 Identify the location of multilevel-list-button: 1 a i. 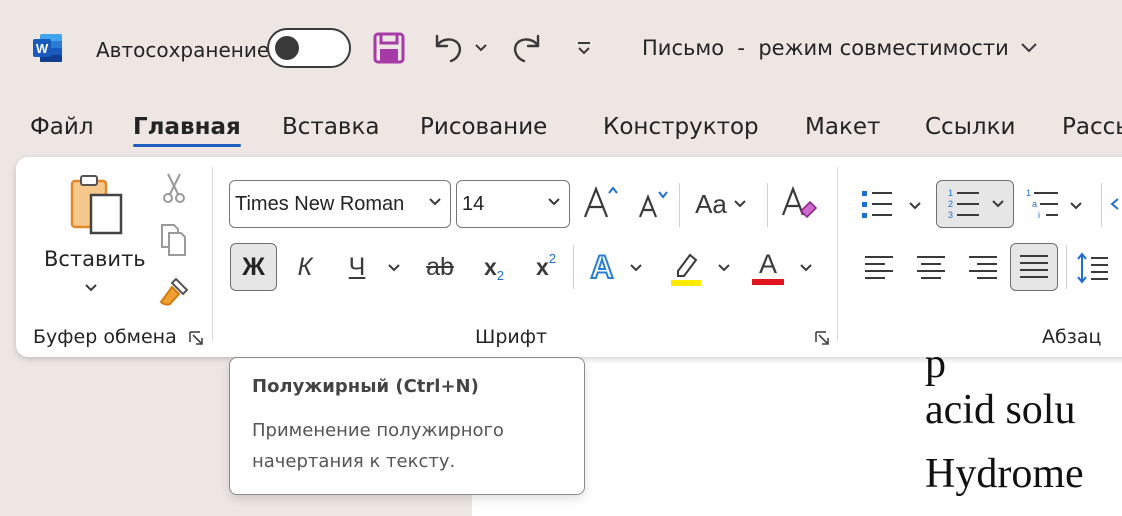
(1042, 204).